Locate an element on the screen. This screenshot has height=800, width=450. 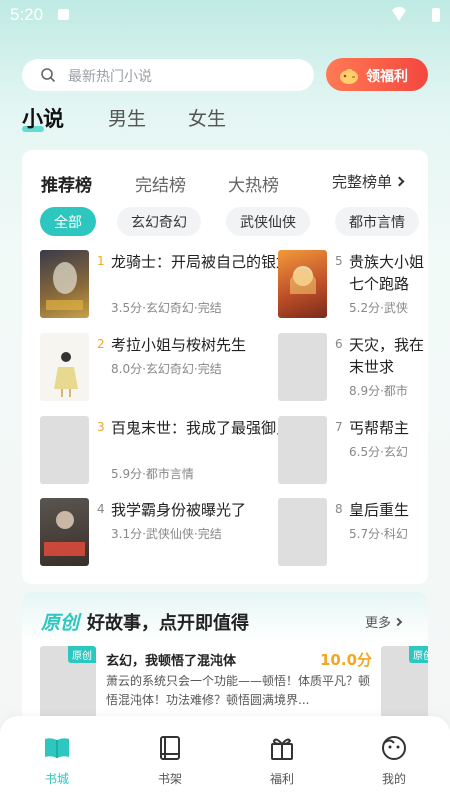
face-icon is located at coordinates (394, 748).